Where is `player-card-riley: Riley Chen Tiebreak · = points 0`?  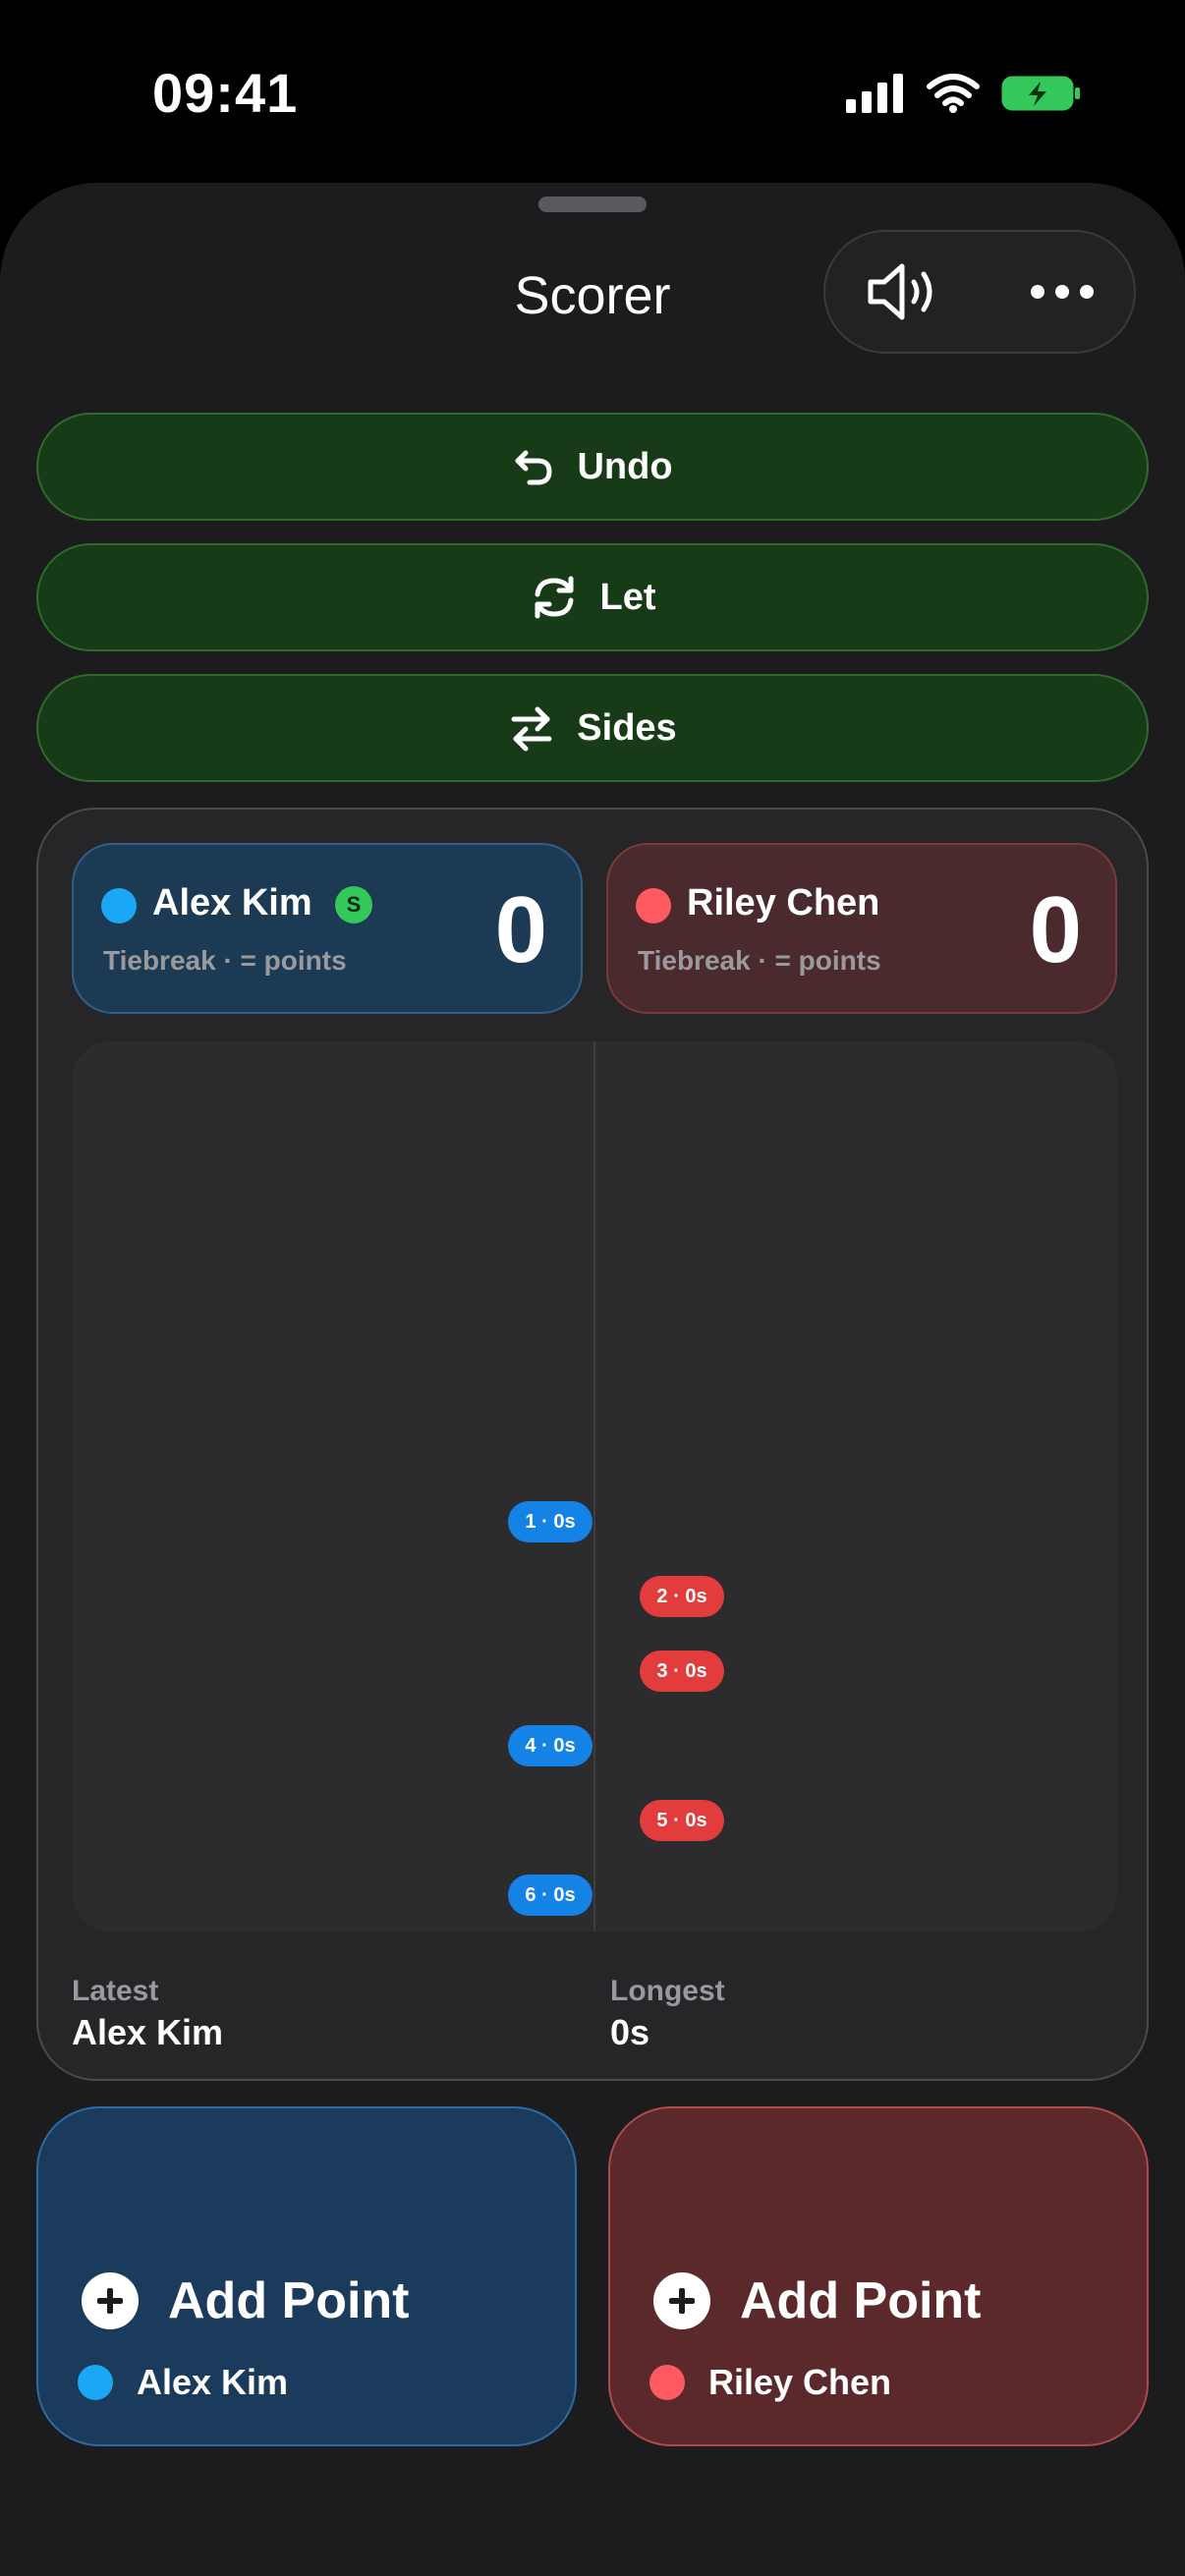
player-card-riley: Riley Chen Tiebreak · = points 0 is located at coordinates (862, 928).